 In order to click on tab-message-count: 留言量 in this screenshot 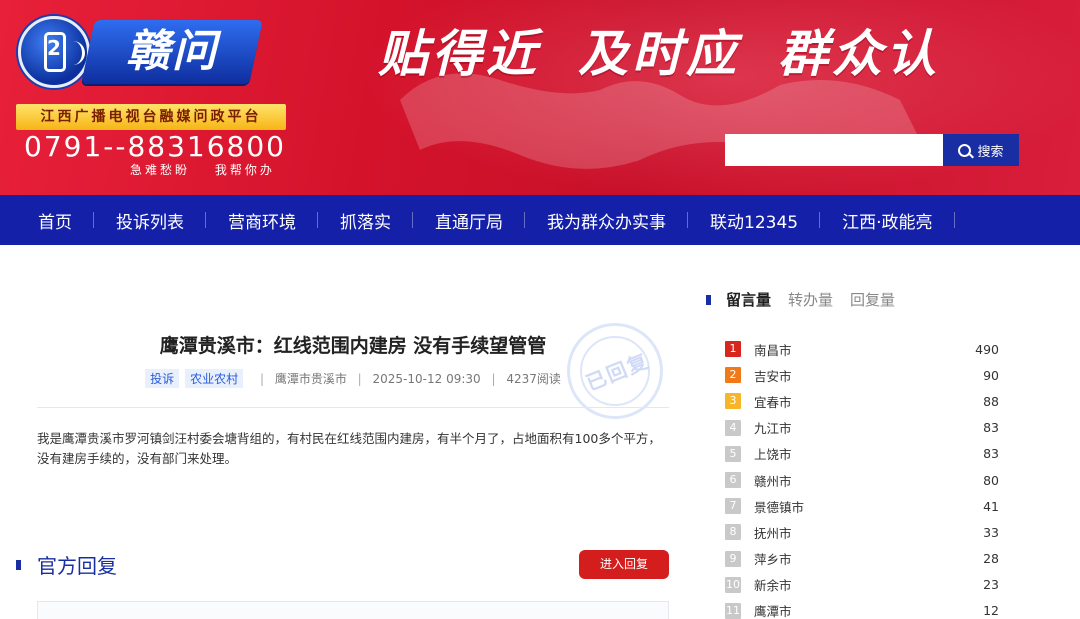, I will do `click(748, 299)`.